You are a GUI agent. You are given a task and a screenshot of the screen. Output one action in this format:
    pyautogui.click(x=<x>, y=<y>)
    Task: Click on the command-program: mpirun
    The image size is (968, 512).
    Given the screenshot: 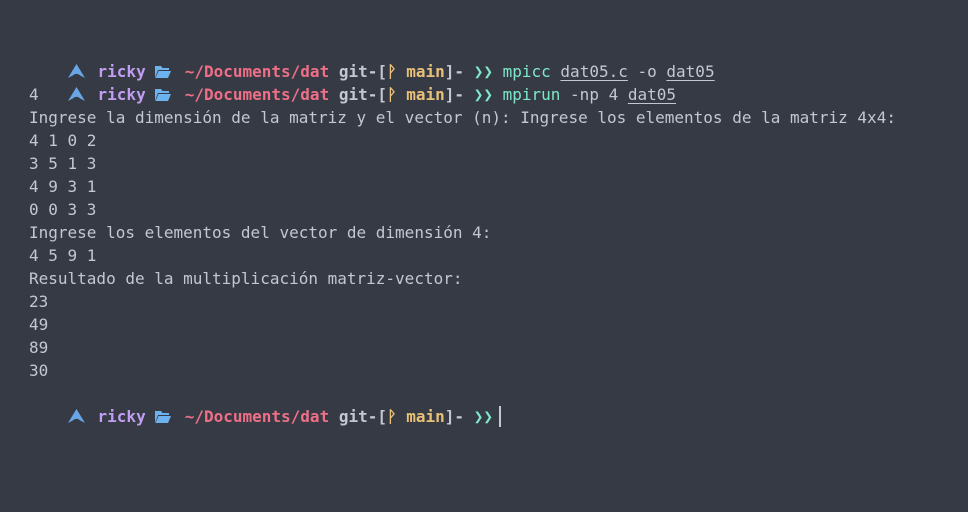 What is the action you would take?
    pyautogui.click(x=531, y=94)
    